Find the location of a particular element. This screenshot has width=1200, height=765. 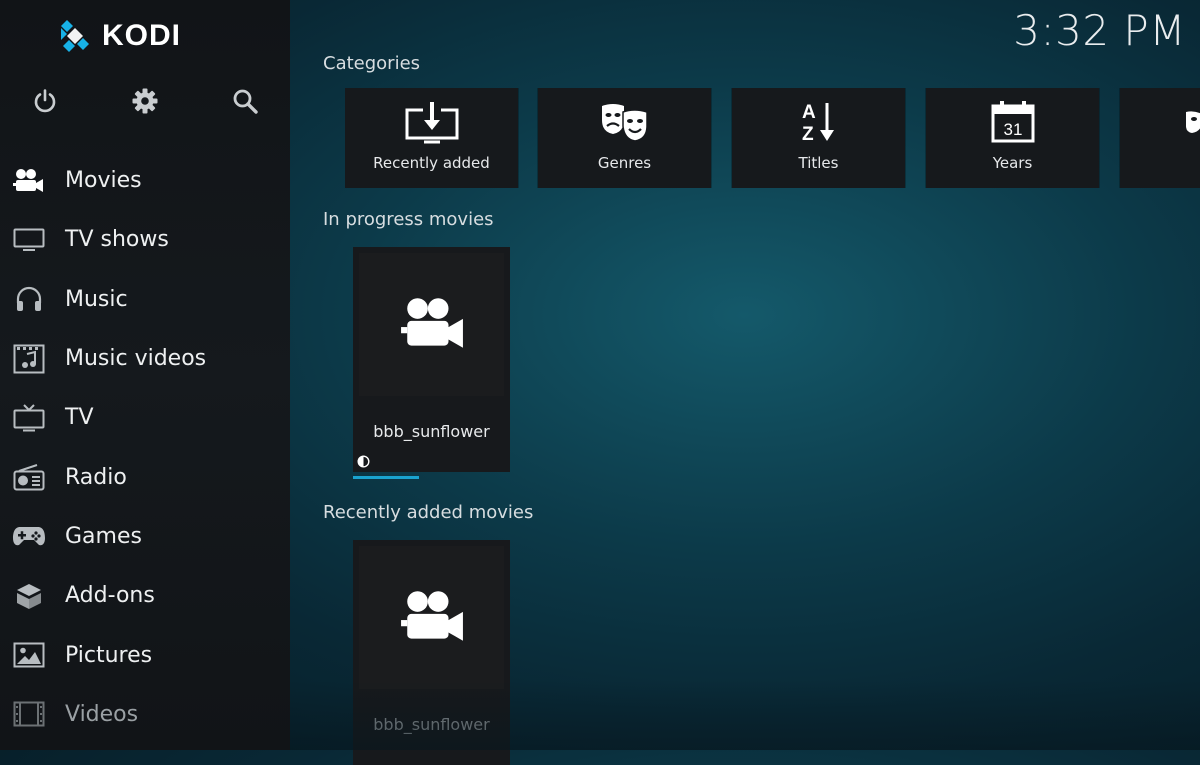

sidebar-item-videos: Videos is located at coordinates (145, 714).